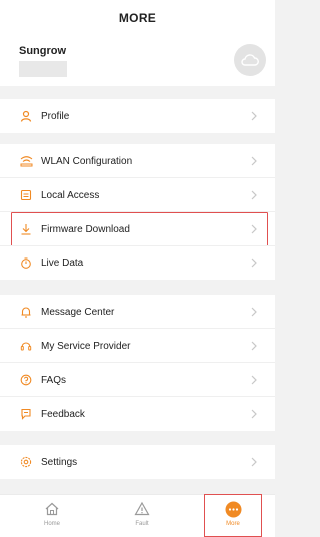 Image resolution: width=320 pixels, height=537 pixels. I want to click on question-icon, so click(26, 380).